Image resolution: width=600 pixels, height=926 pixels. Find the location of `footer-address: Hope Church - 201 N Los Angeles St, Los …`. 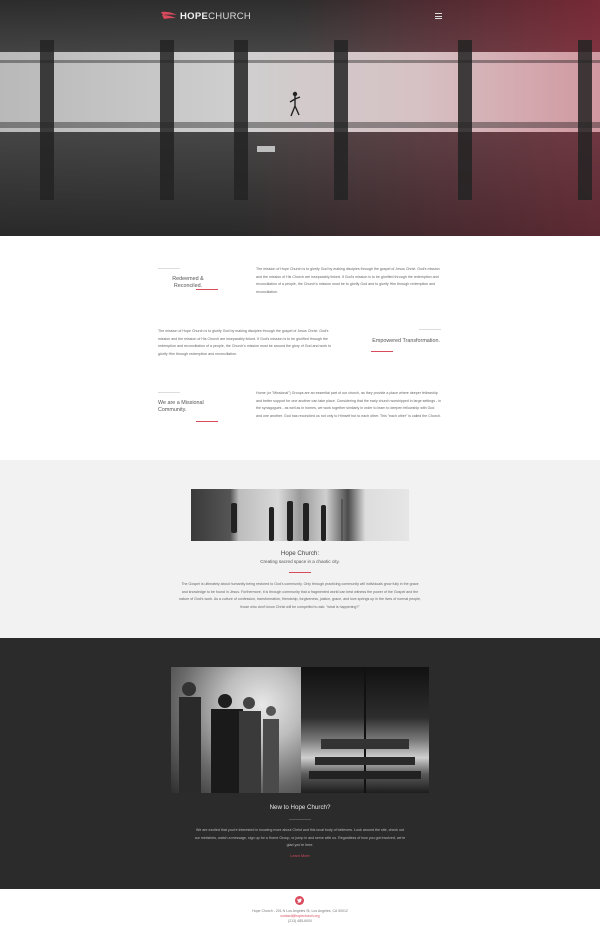

footer-address: Hope Church - 201 N Los Angeles St, Los … is located at coordinates (300, 911).